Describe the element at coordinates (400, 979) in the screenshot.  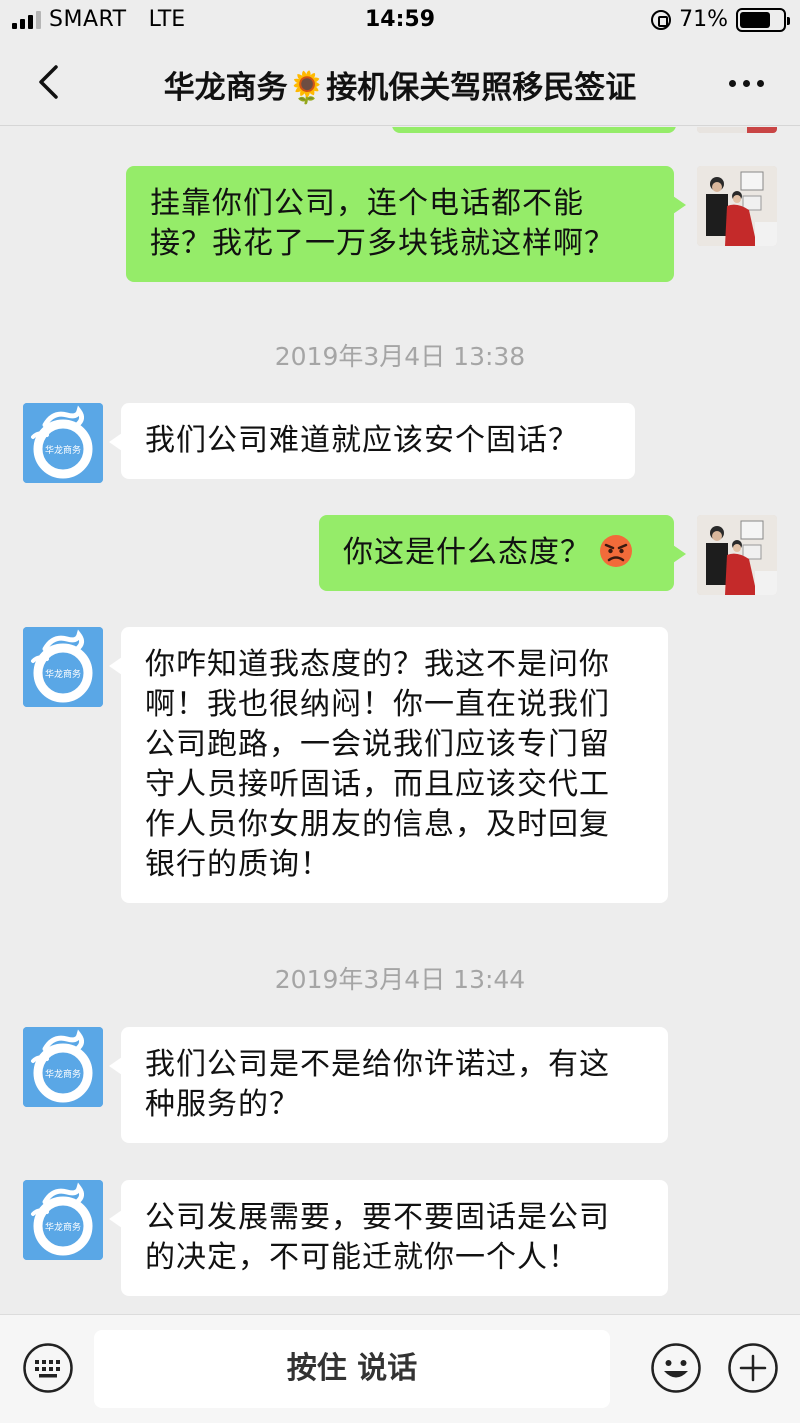
I see `message-timestamp: 2019年3月4日 13:44` at that location.